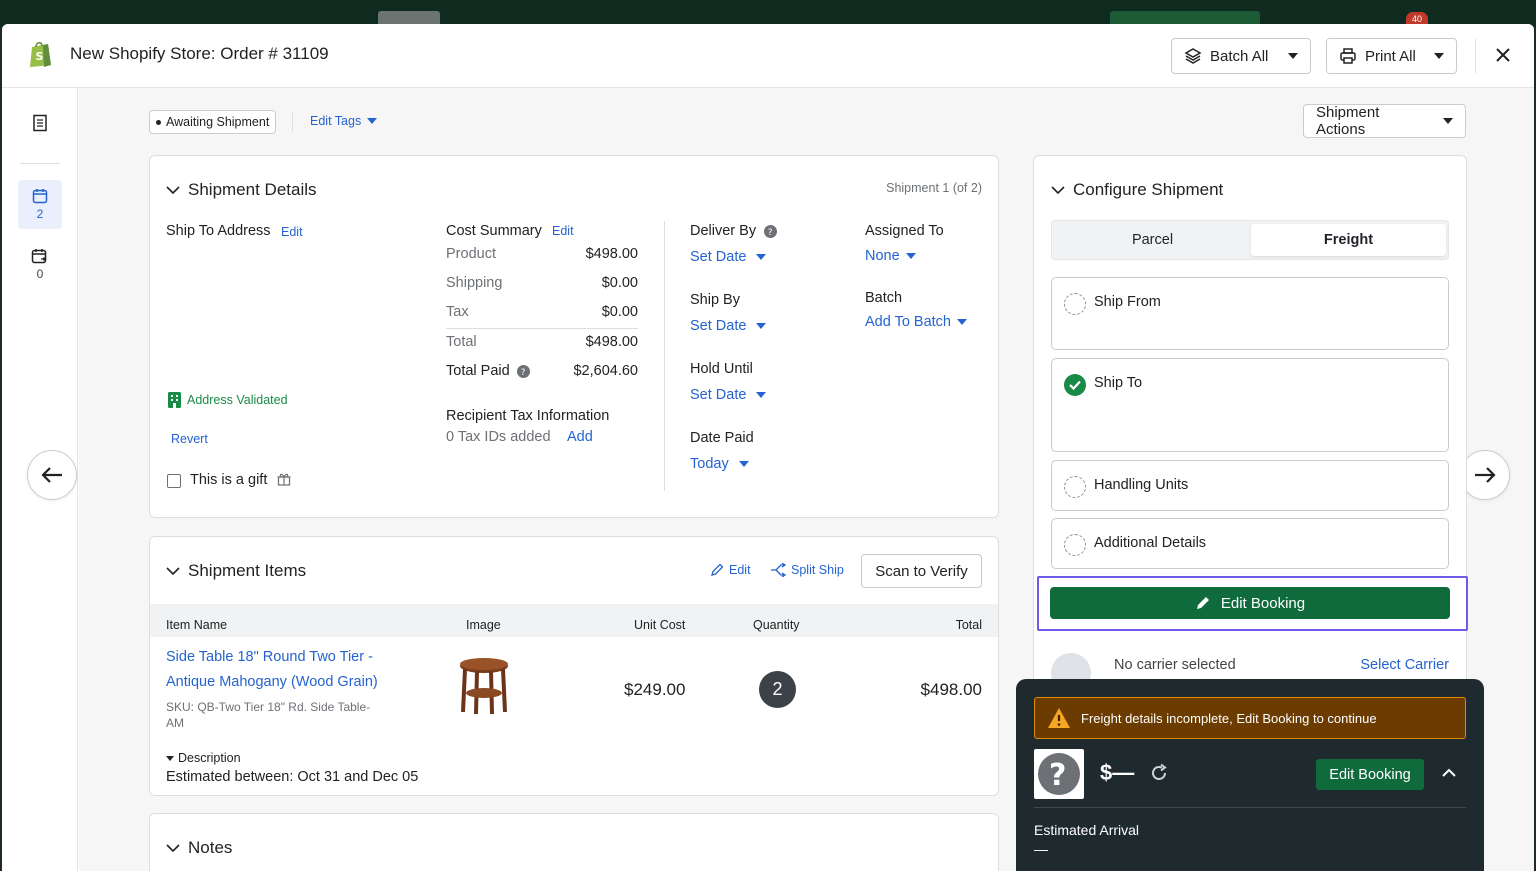  I want to click on ship-by-label: Ship By, so click(715, 300).